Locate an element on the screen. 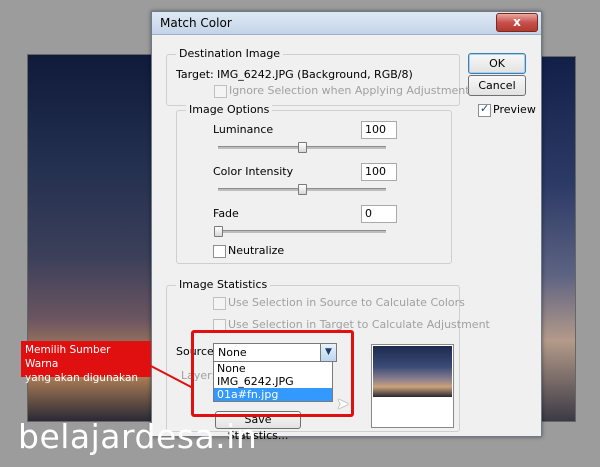 The height and width of the screenshot is (467, 600). mouse-cursor-icon: ➤ is located at coordinates (343, 403).